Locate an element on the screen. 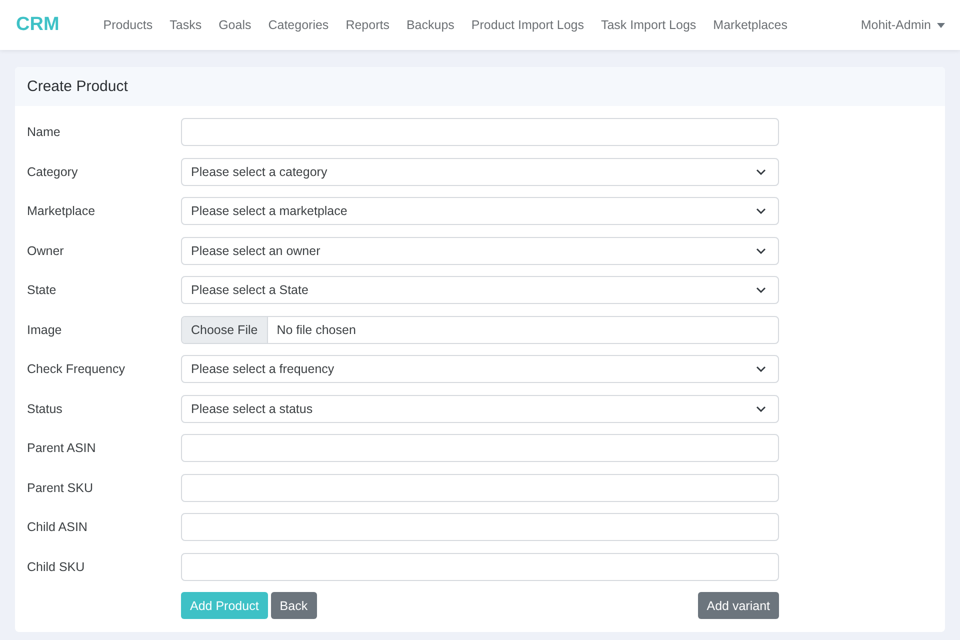 The height and width of the screenshot is (640, 960). nav-link: Marketplaces is located at coordinates (750, 25).